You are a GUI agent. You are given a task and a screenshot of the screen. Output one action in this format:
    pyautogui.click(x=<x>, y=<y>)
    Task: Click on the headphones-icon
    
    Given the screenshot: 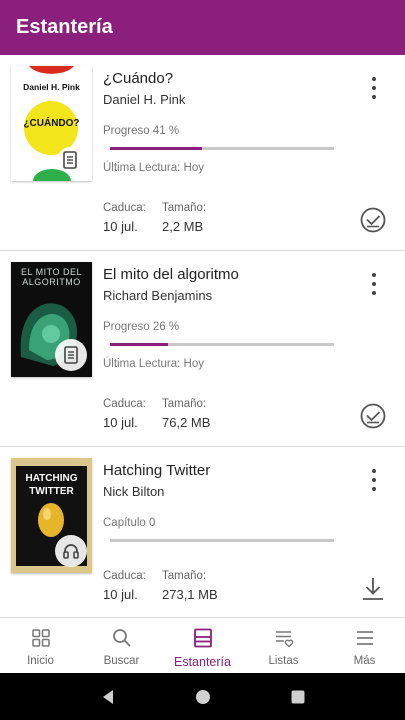 What is the action you would take?
    pyautogui.click(x=71, y=551)
    